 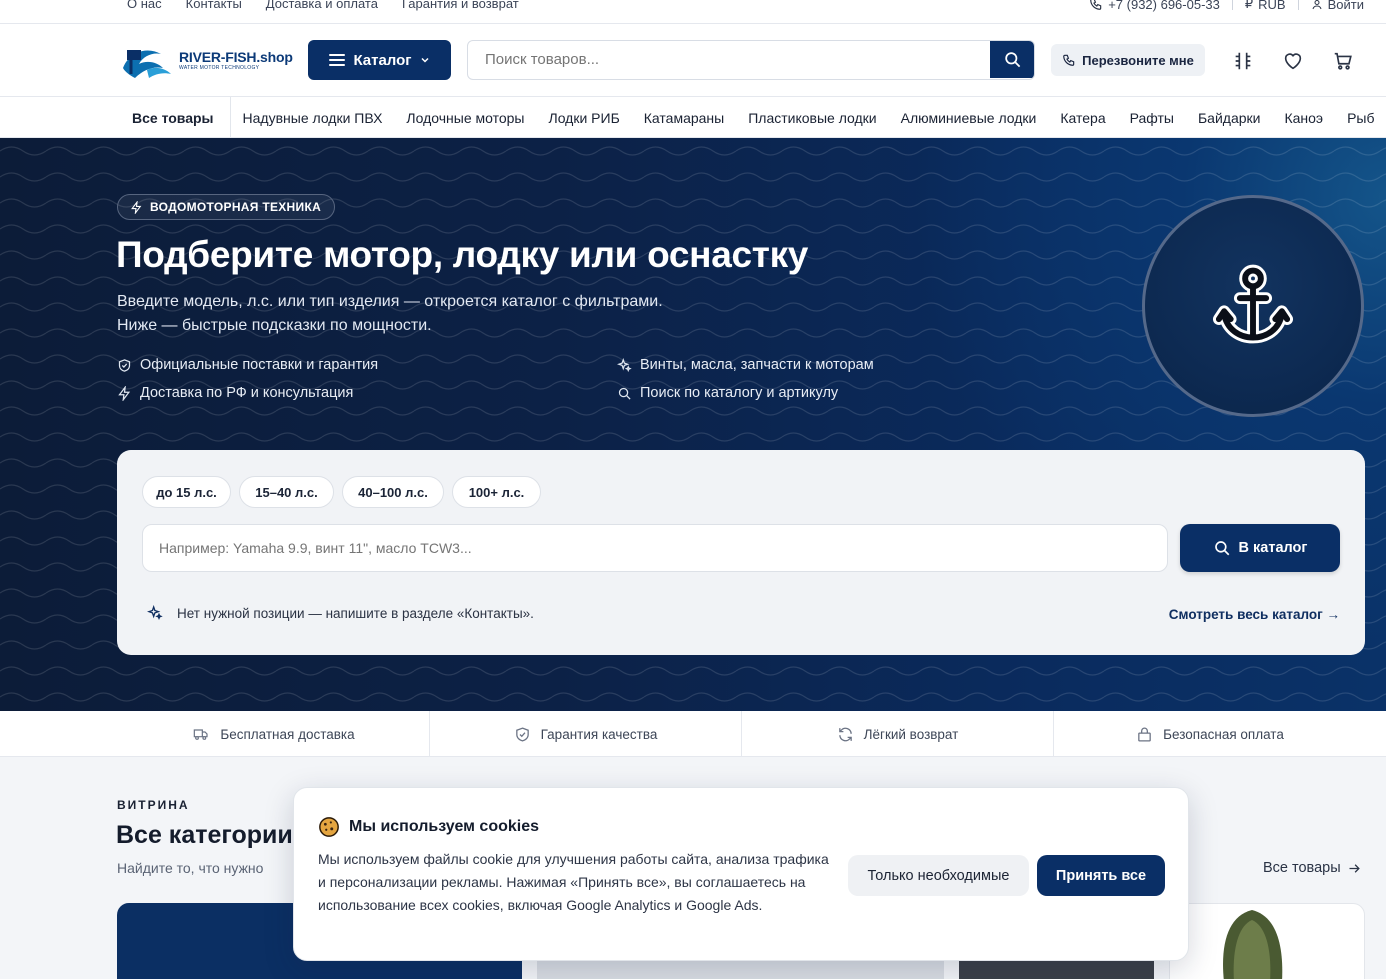 I want to click on showcase-title: Все категории, so click(x=204, y=835).